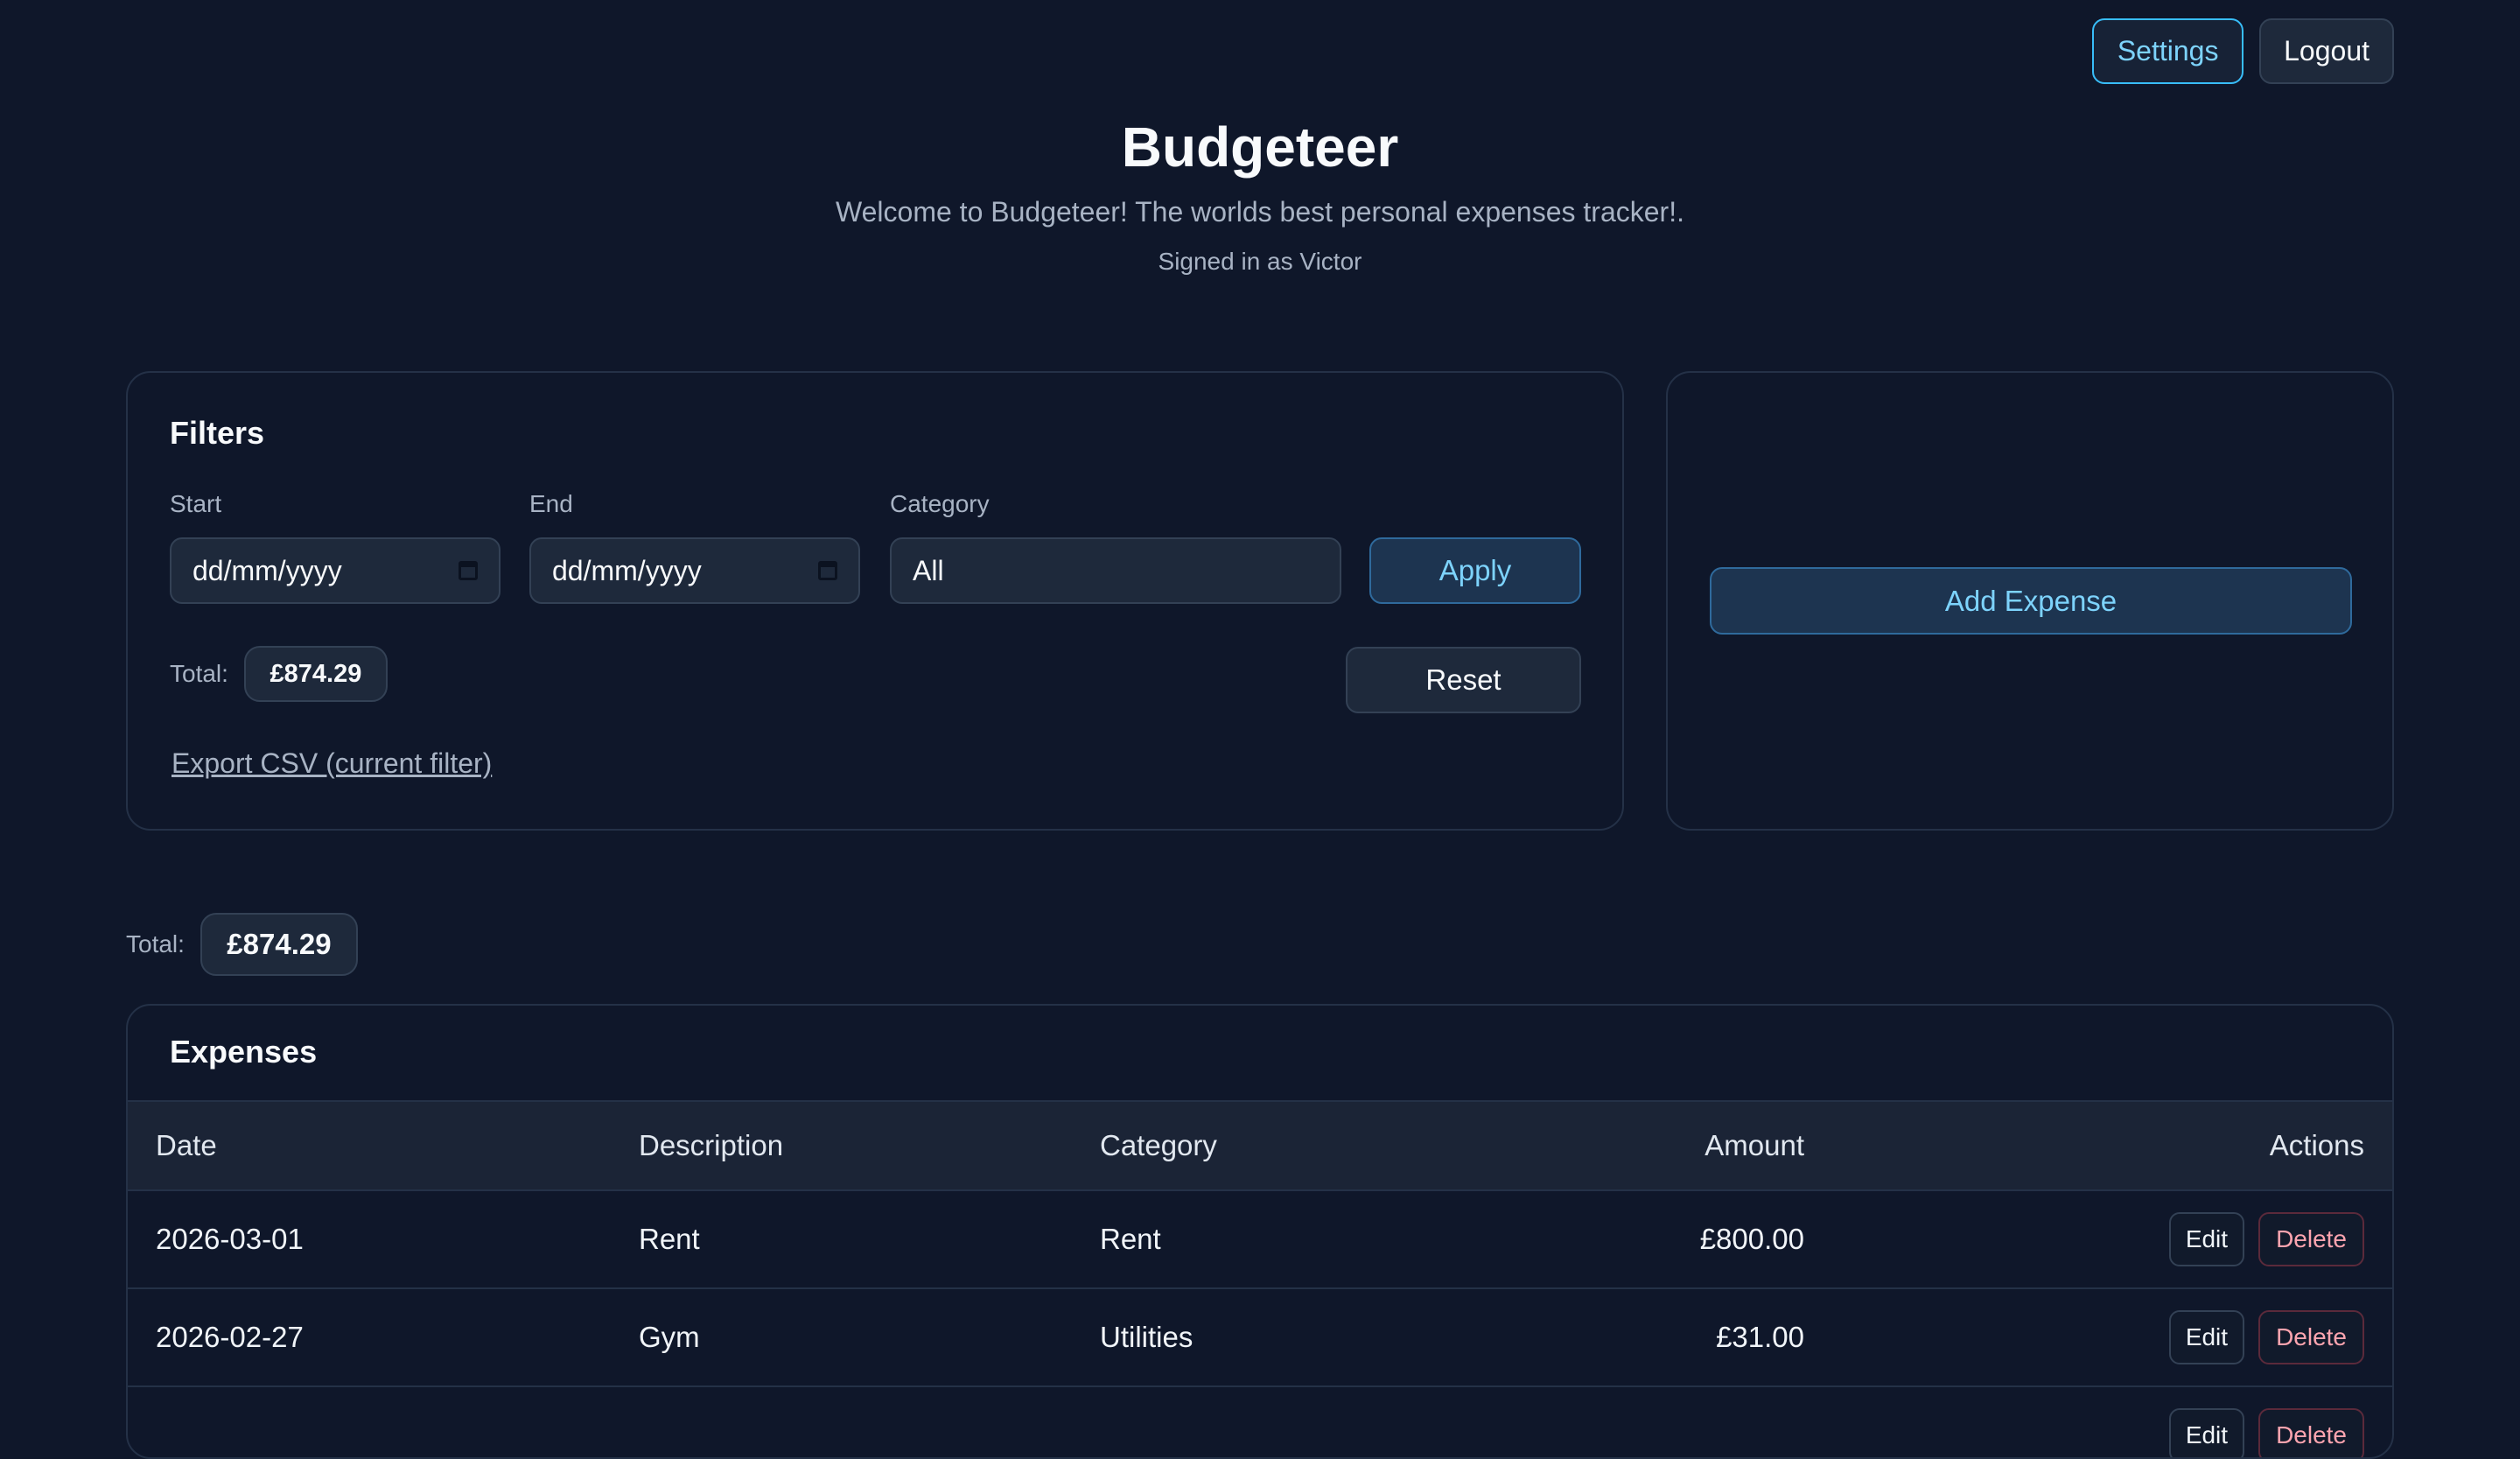  What do you see at coordinates (1115, 570) in the screenshot?
I see `category-select: All` at bounding box center [1115, 570].